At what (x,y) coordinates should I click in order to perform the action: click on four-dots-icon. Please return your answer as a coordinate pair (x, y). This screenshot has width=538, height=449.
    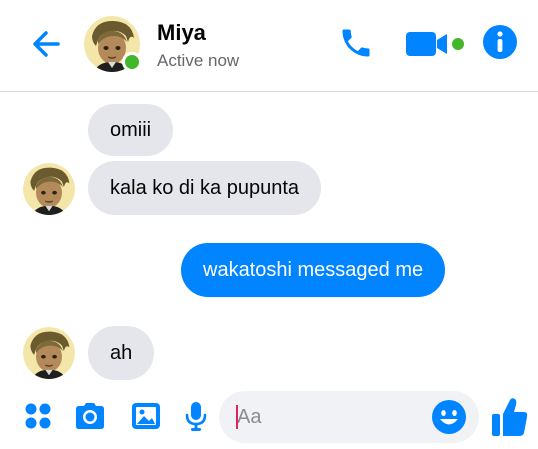
    Looking at the image, I should click on (38, 416).